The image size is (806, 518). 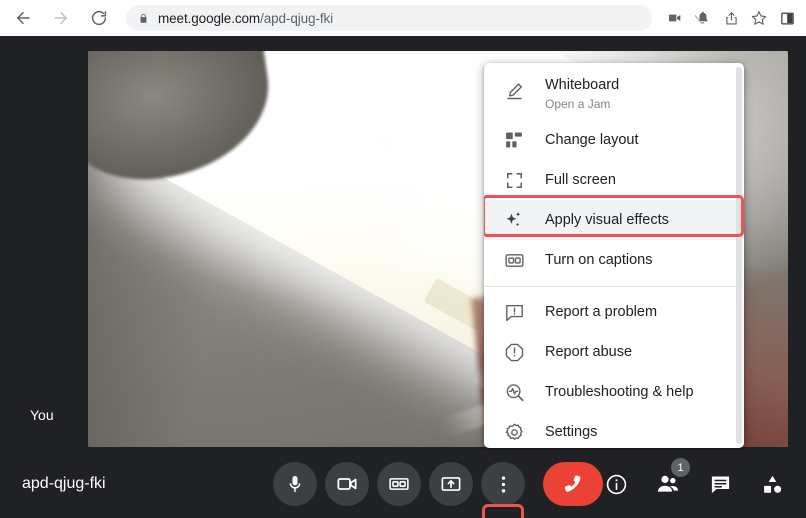 I want to click on menu-scrollbar, so click(x=739, y=255).